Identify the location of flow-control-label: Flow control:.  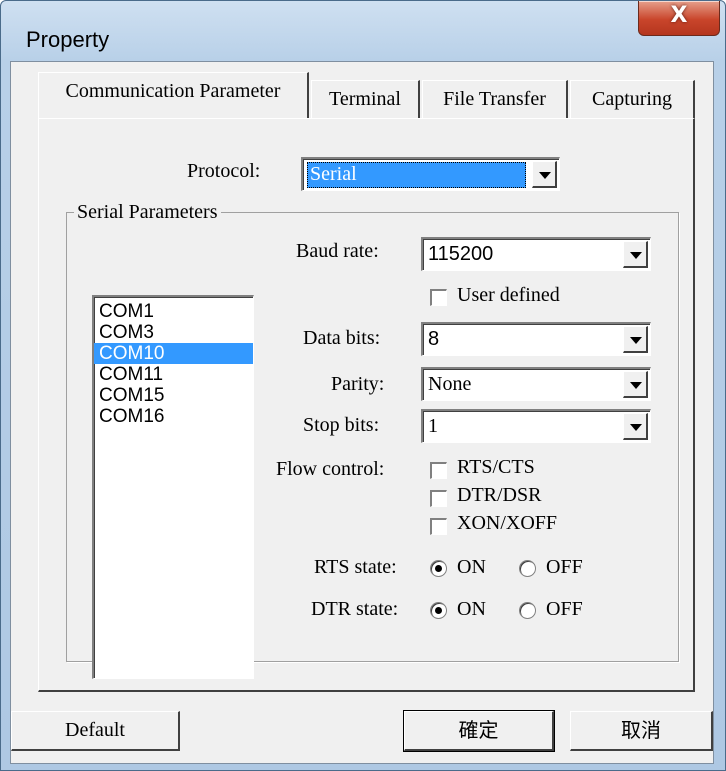
(330, 469).